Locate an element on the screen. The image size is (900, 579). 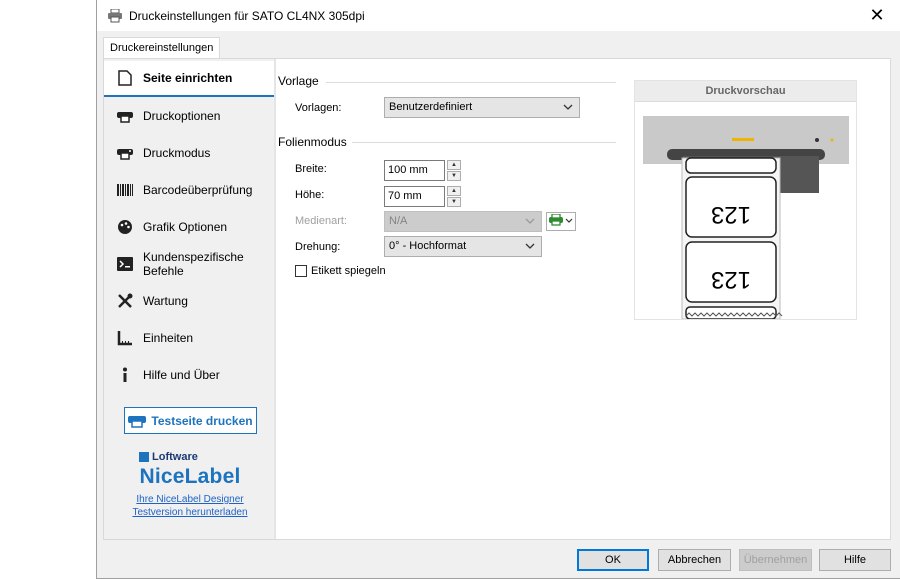
hoehe-label: Höhe: is located at coordinates (310, 195).